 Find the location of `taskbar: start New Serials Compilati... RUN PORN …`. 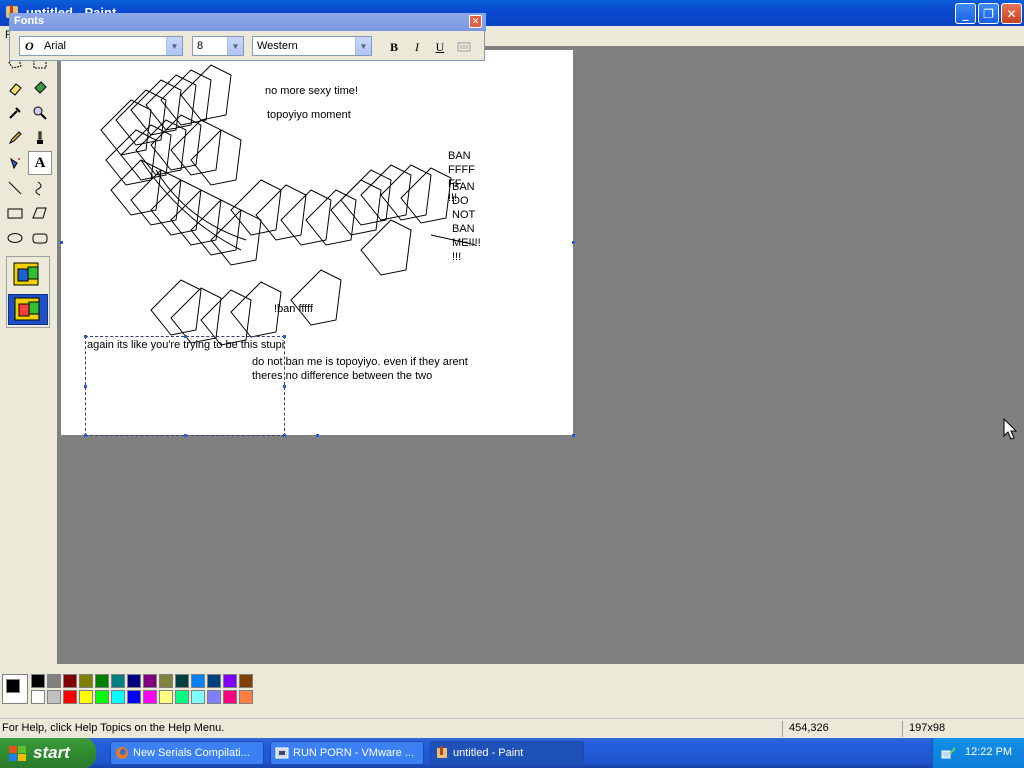

taskbar: start New Serials Compilati... RUN PORN … is located at coordinates (512, 753).